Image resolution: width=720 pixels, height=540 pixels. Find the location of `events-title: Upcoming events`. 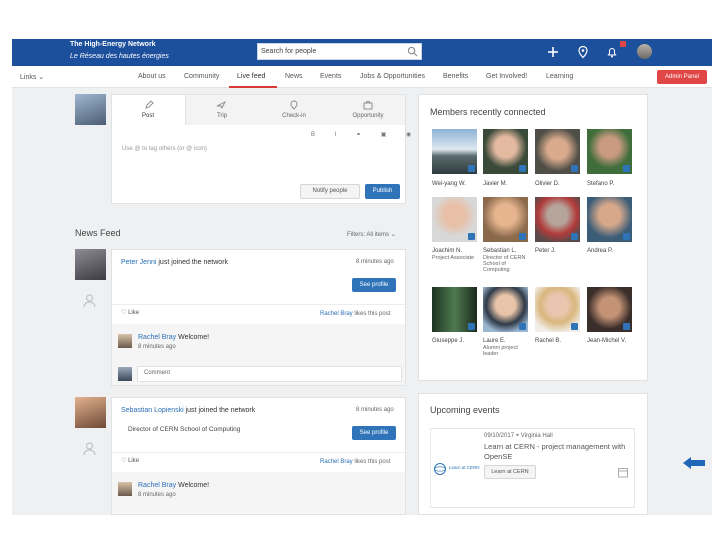

events-title: Upcoming events is located at coordinates (465, 410).